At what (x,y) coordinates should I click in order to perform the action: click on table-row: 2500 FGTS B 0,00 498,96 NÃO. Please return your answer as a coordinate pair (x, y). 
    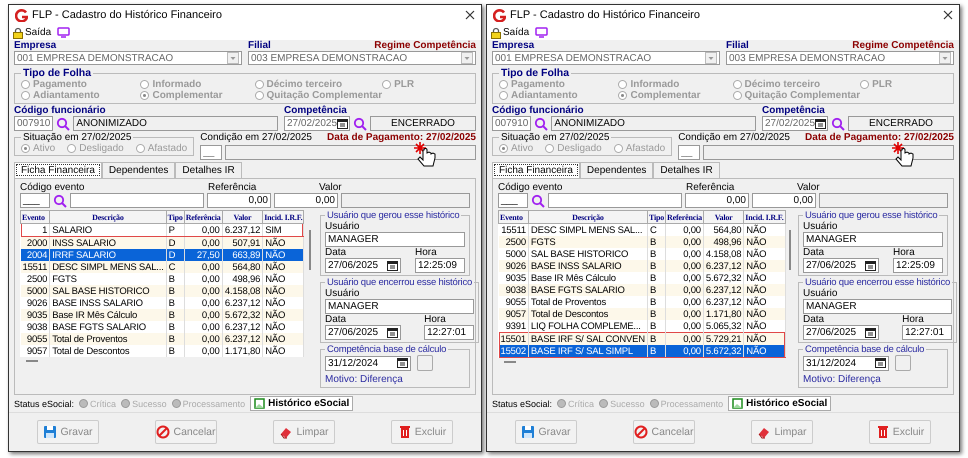
    Looking at the image, I should click on (642, 242).